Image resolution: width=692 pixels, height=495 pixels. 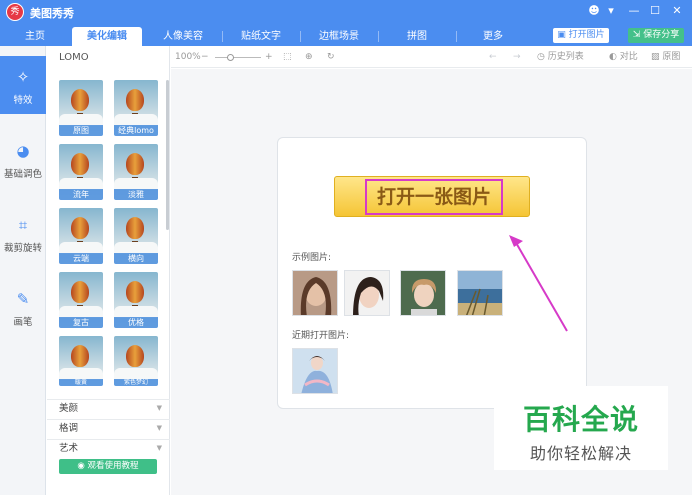 I want to click on category-label: 画笔, so click(x=23, y=322).